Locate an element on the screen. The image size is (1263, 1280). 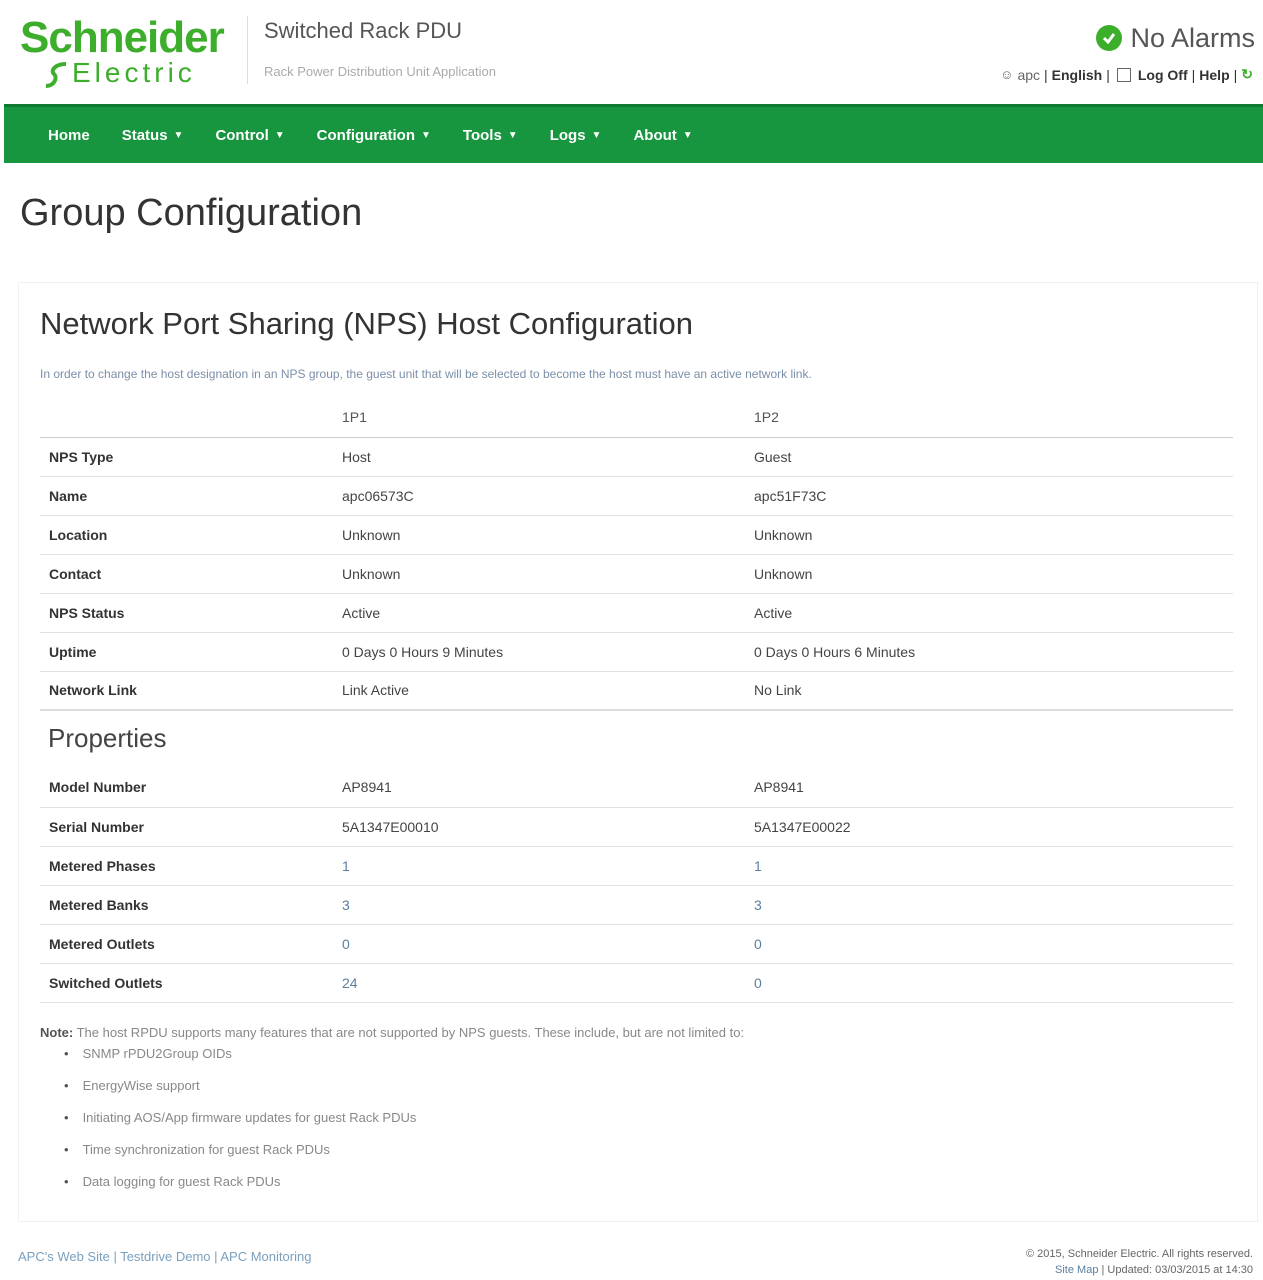
header-divider is located at coordinates (247, 50).